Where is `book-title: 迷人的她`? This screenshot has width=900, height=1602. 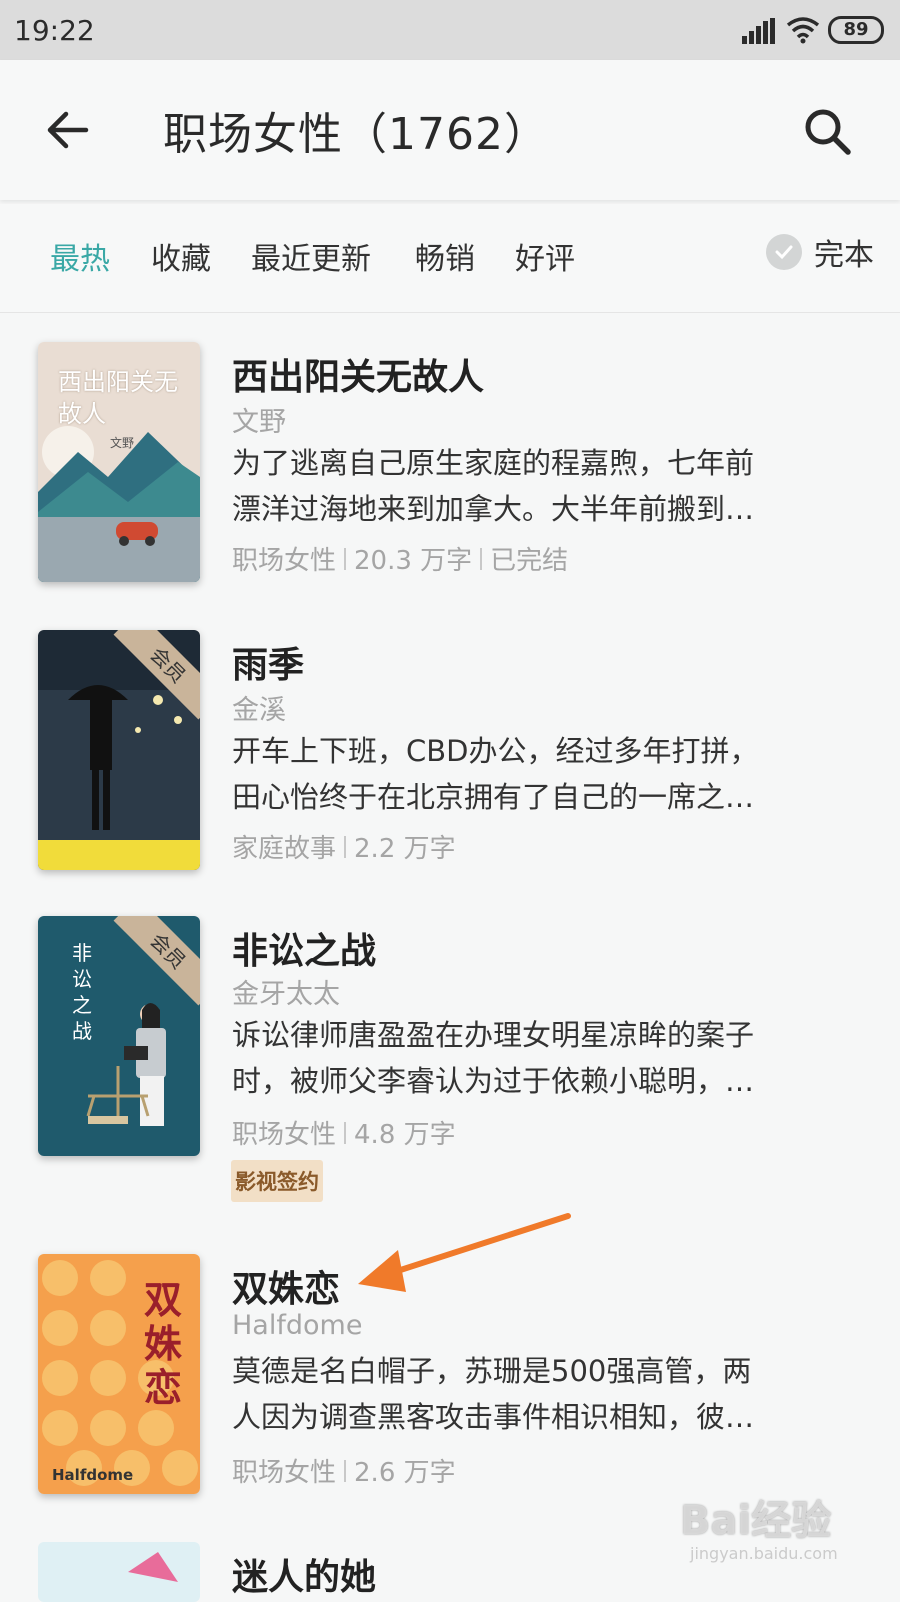 book-title: 迷人的她 is located at coordinates (304, 1574).